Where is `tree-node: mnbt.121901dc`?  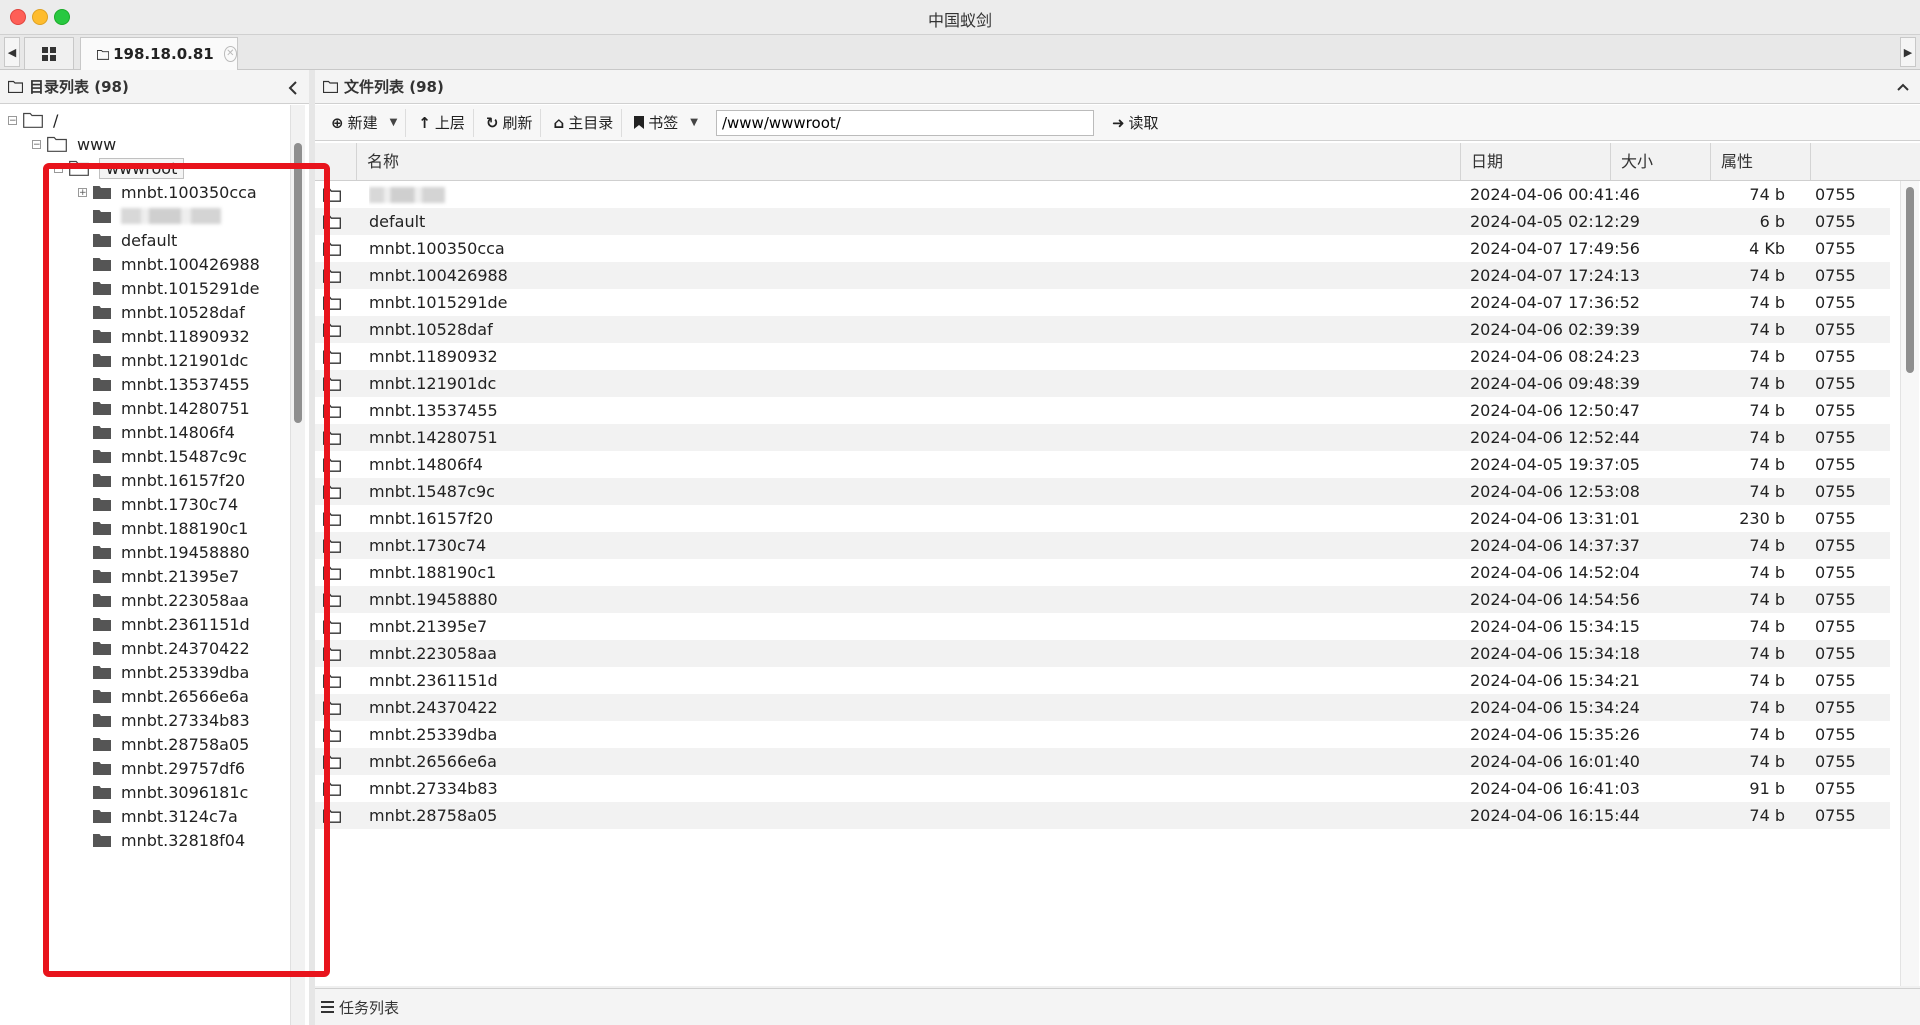
tree-node: mnbt.121901dc is located at coordinates (163, 360).